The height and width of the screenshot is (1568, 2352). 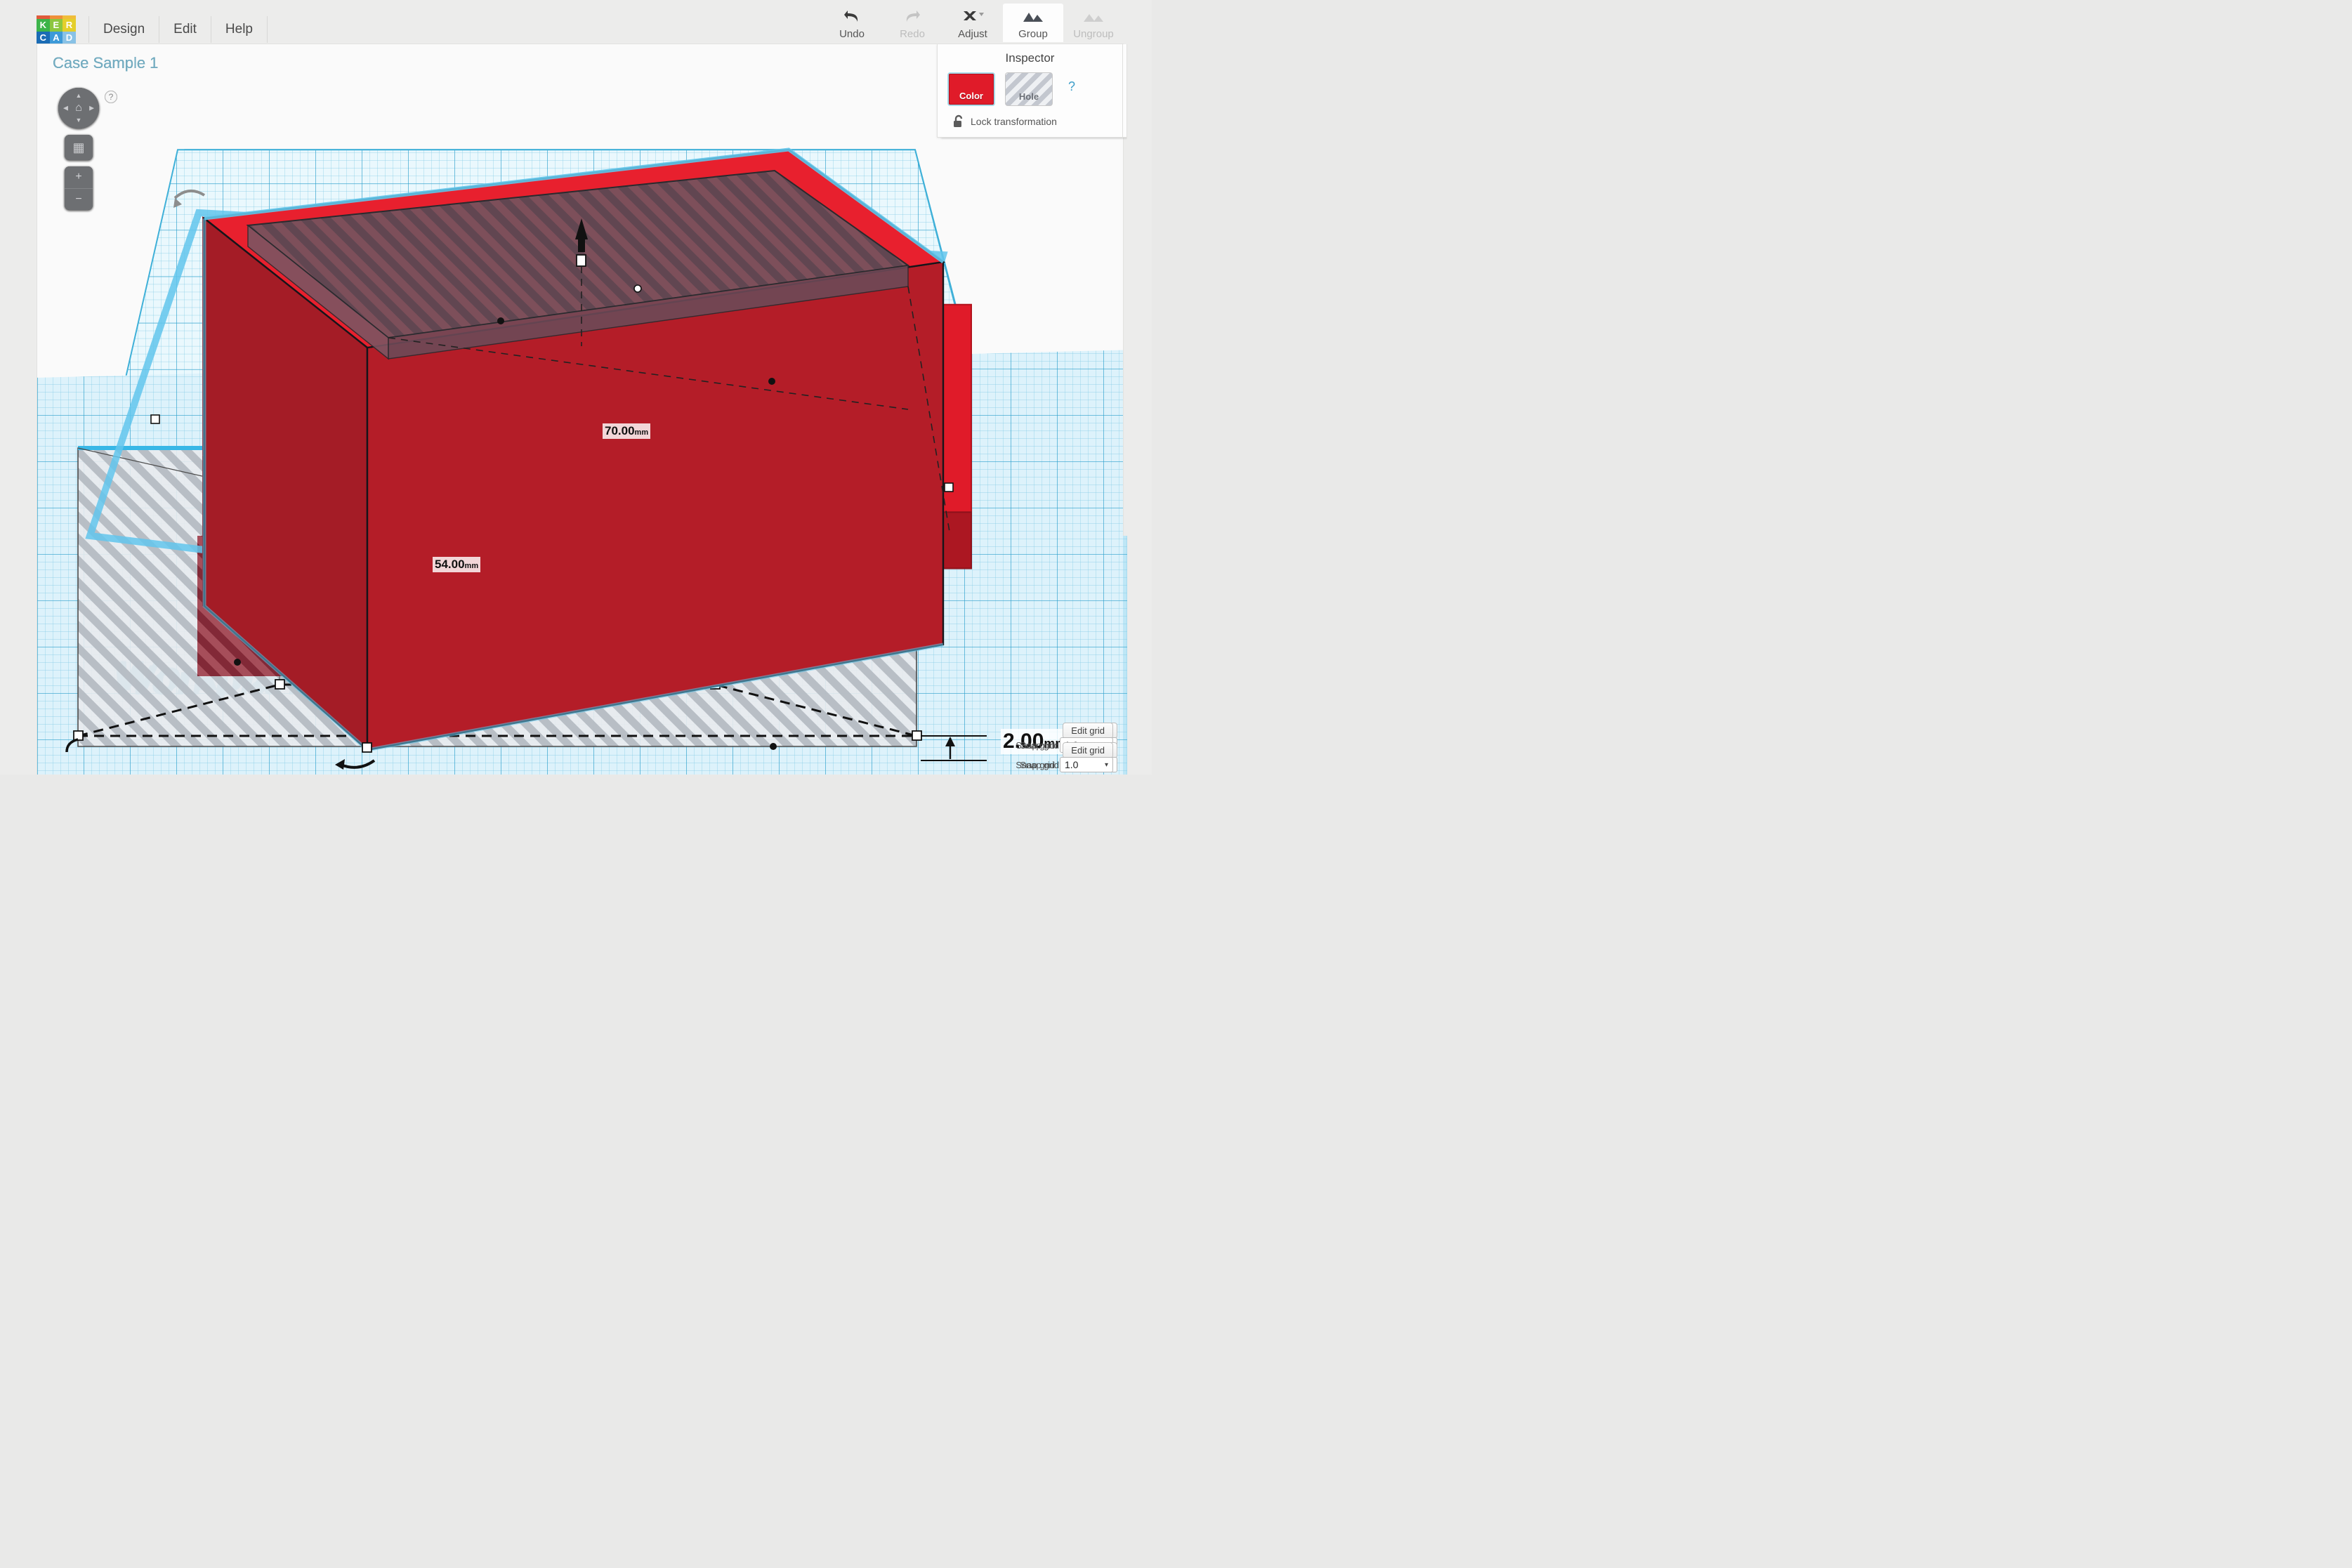 What do you see at coordinates (185, 29) in the screenshot?
I see `menu-item-edit: Edit` at bounding box center [185, 29].